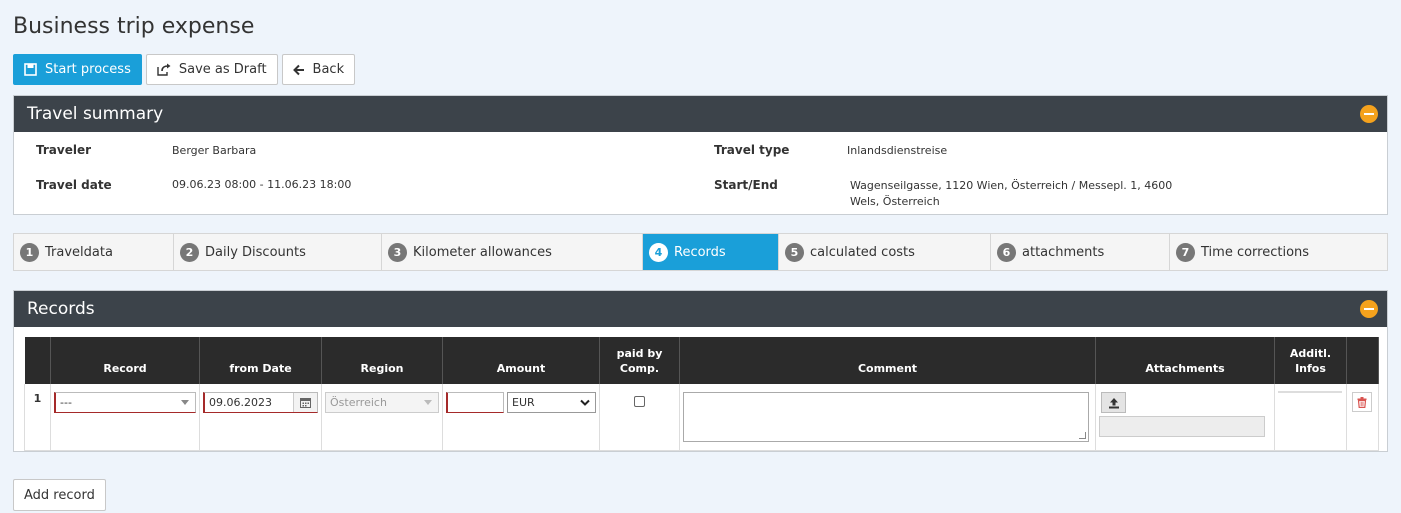 This screenshot has width=1401, height=513. What do you see at coordinates (482, 252) in the screenshot?
I see `tab-label: Kilometer allowances` at bounding box center [482, 252].